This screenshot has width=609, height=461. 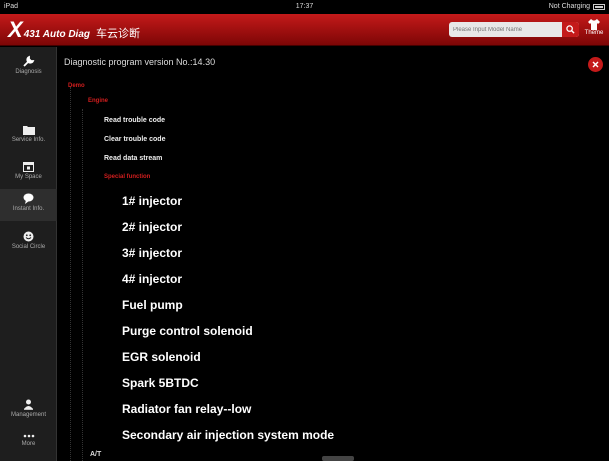 I want to click on function-item: 1# injector, so click(x=152, y=201).